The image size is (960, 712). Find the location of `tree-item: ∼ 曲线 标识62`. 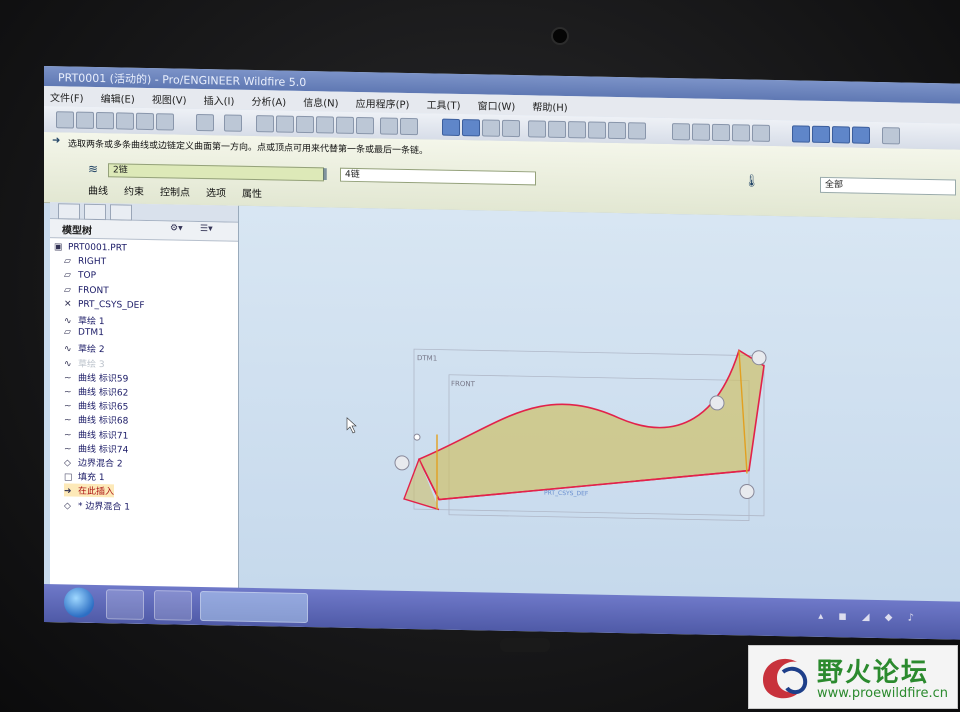

tree-item: ∼ 曲线 标识62 is located at coordinates (96, 391).